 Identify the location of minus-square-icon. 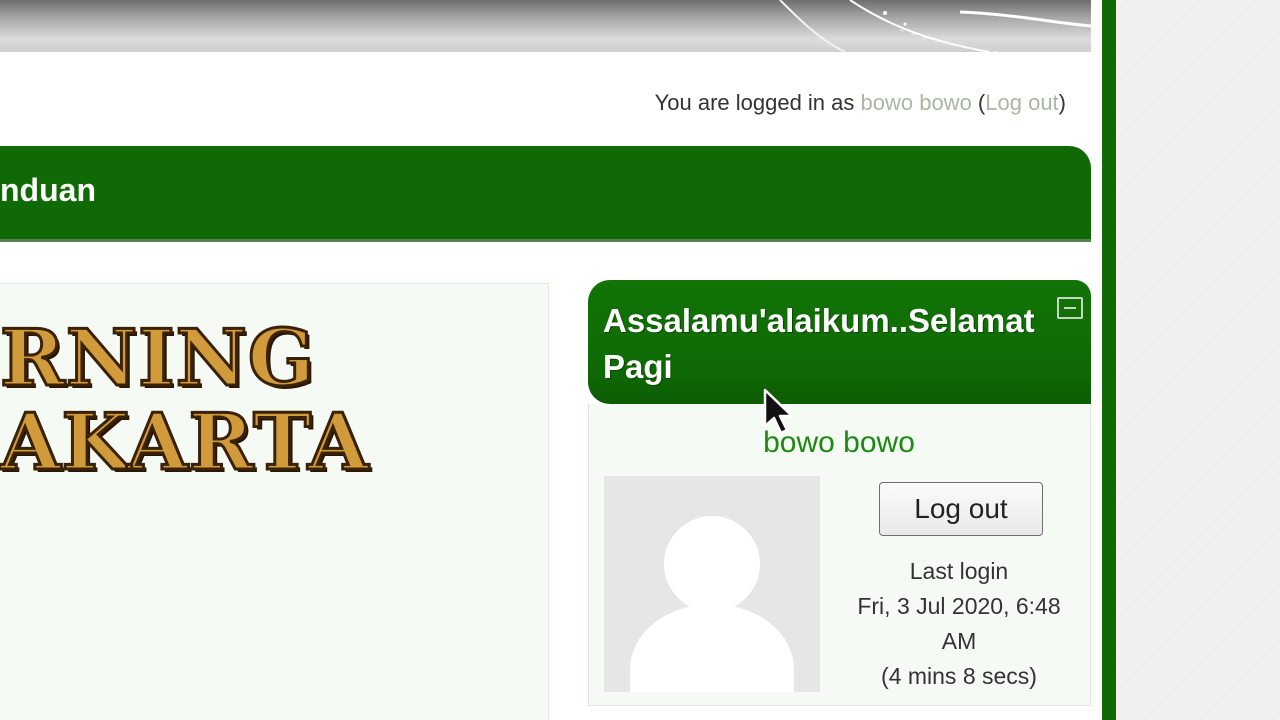
(1070, 308).